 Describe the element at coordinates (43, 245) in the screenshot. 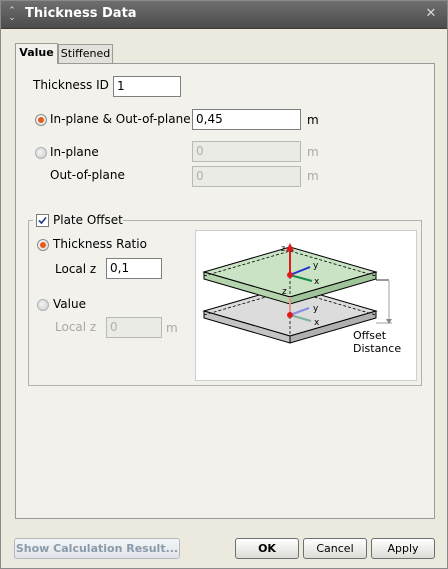

I see `thickness-ratio-radio` at that location.